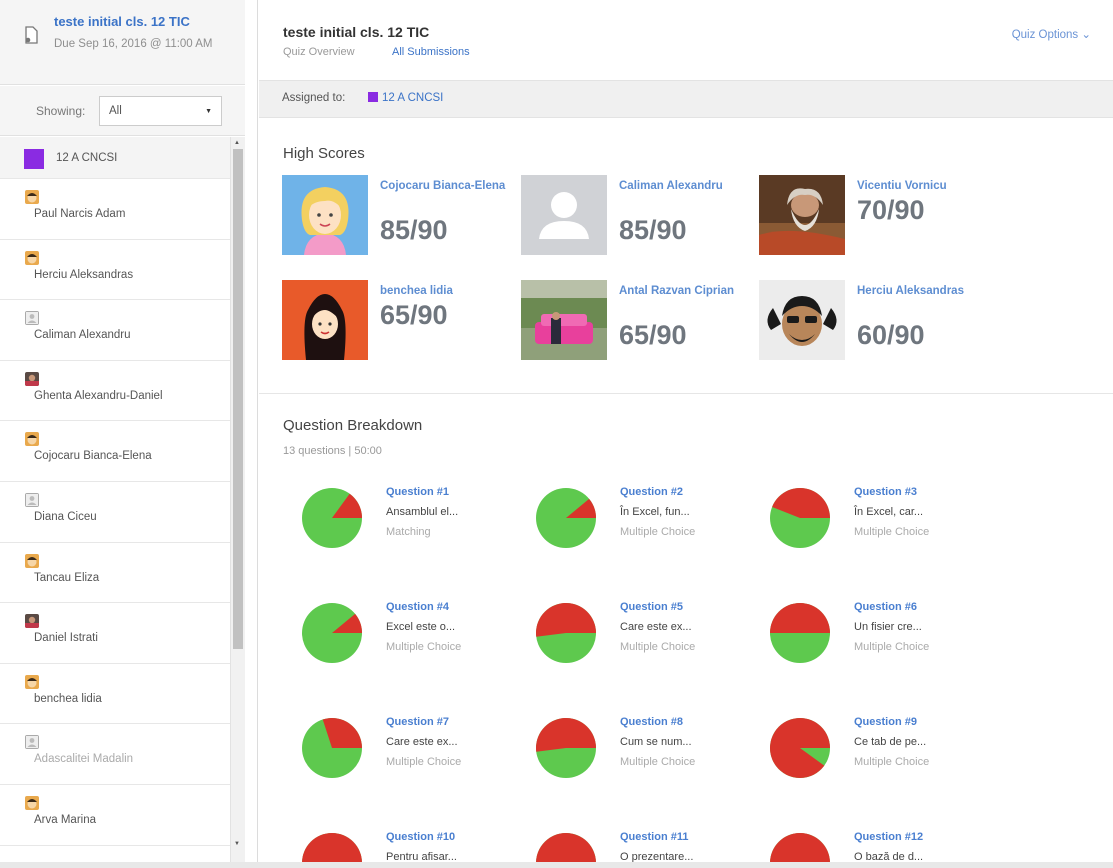 Image resolution: width=1113 pixels, height=868 pixels. Describe the element at coordinates (636, 321) in the screenshot. I see `high-score-card: Antal Razvan Ciprian 65/90` at that location.